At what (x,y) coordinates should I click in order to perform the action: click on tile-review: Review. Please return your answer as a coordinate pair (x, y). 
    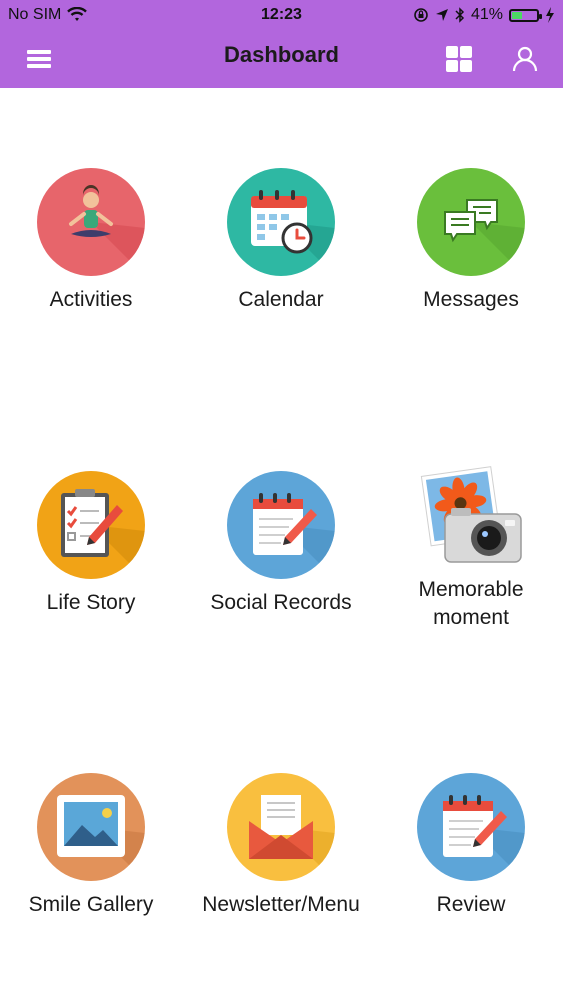
    Looking at the image, I should click on (471, 846).